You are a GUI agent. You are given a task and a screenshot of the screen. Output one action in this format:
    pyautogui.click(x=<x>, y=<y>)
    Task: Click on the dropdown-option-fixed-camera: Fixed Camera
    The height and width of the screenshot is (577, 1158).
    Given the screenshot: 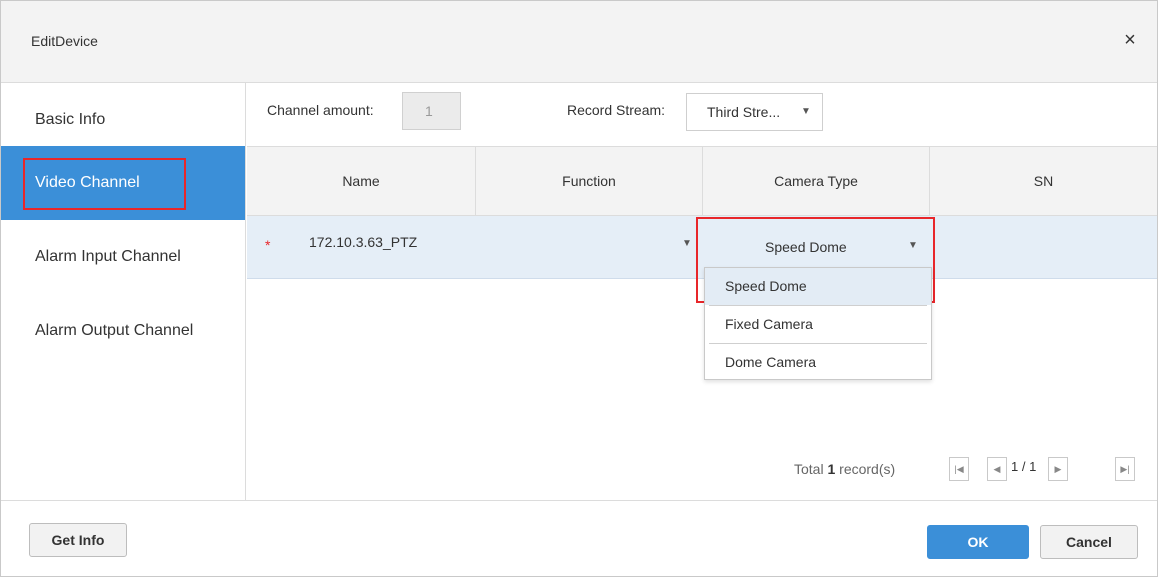 What is the action you would take?
    pyautogui.click(x=818, y=324)
    